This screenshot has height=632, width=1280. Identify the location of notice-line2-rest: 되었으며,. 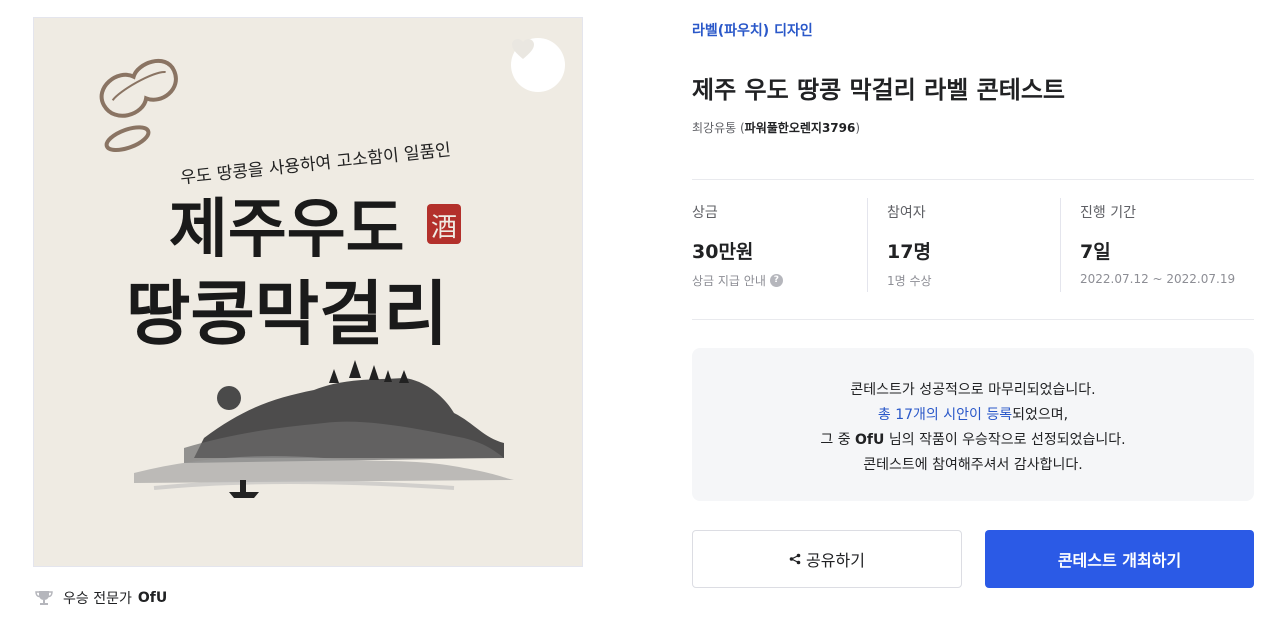
(1040, 415).